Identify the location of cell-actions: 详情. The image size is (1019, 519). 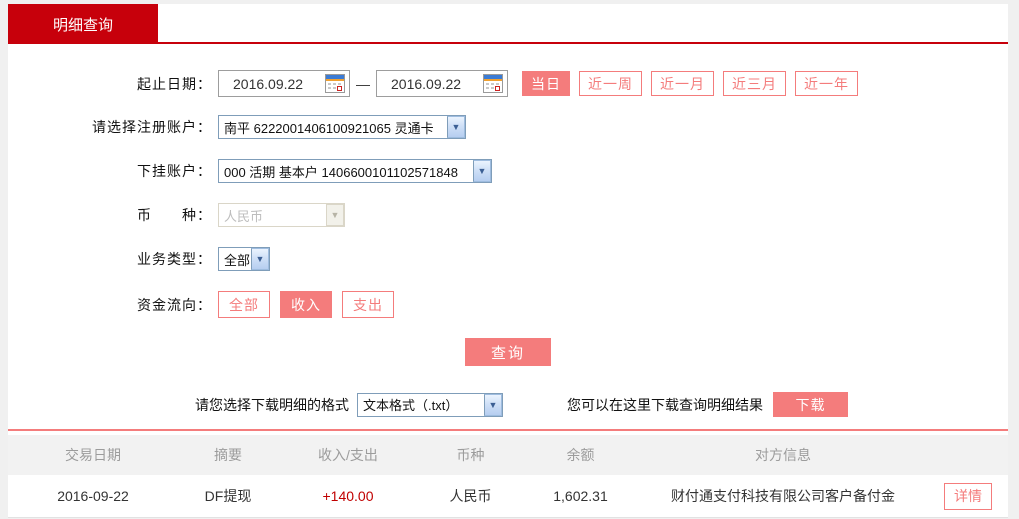
(968, 496).